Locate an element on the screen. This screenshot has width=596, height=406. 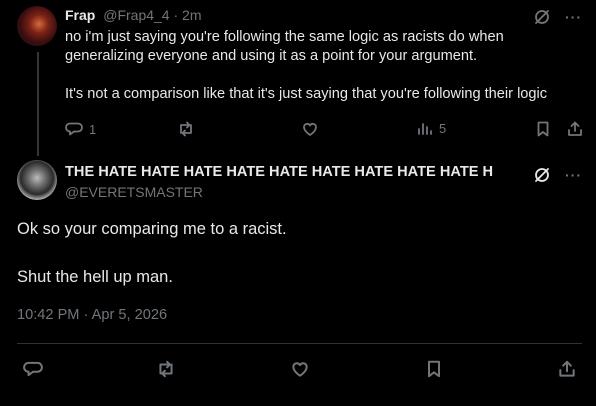
reply-count: 1 is located at coordinates (93, 129).